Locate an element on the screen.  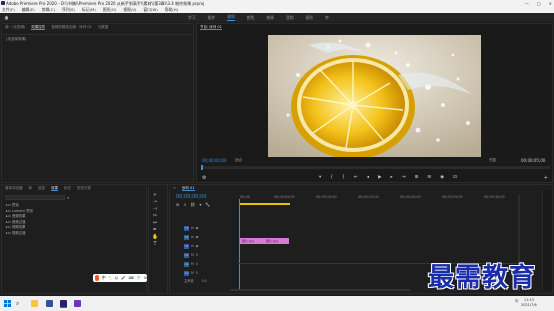
button-editor-icon: ⊡ is located at coordinates (455, 177).